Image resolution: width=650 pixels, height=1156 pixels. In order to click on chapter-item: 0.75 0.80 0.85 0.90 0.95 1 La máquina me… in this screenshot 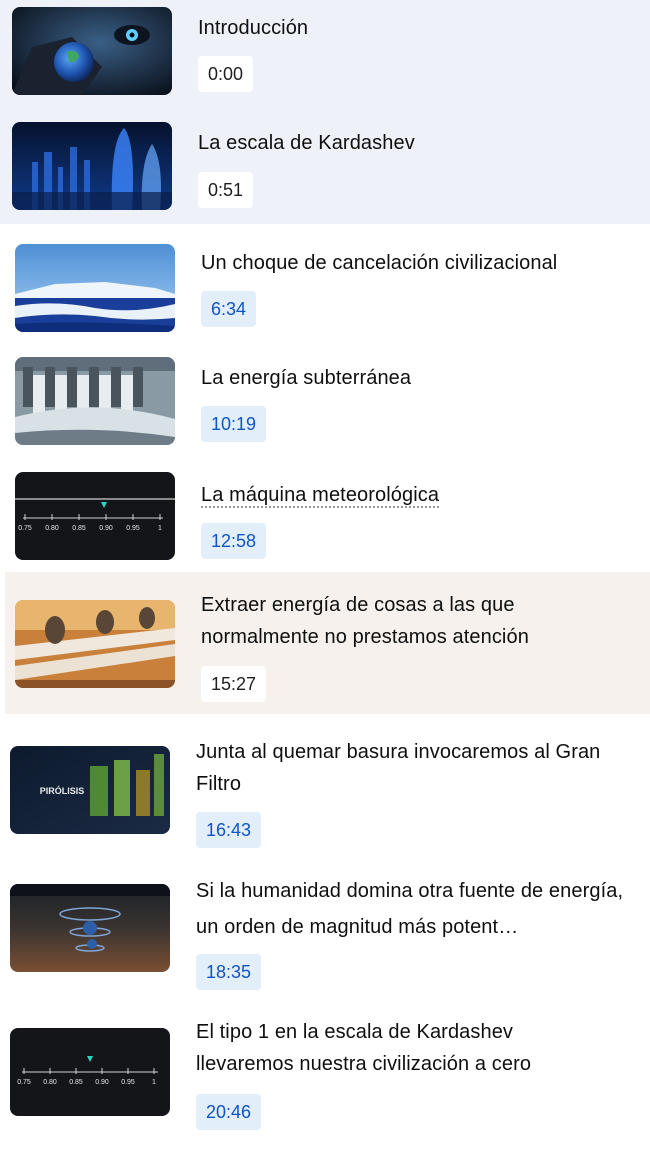, I will do `click(325, 513)`.